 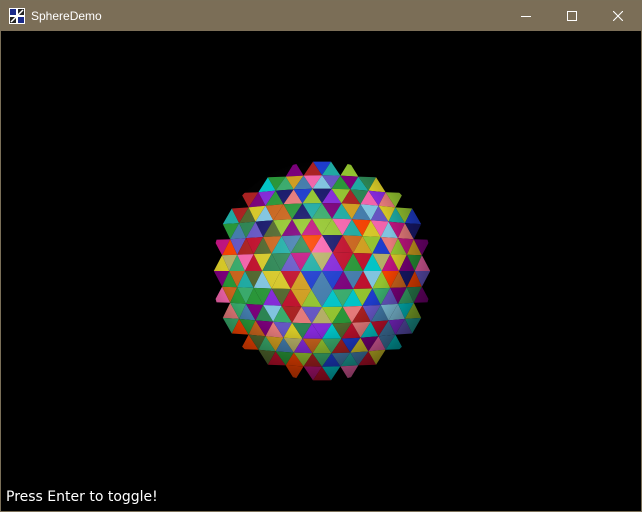 I want to click on maximize-icon, so click(x=572, y=16).